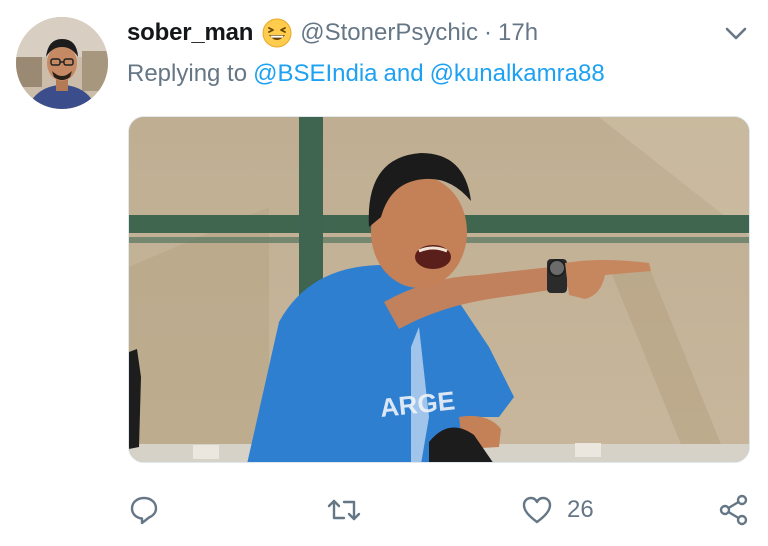 The height and width of the screenshot is (546, 768). What do you see at coordinates (736, 33) in the screenshot?
I see `chevron-down-icon` at bounding box center [736, 33].